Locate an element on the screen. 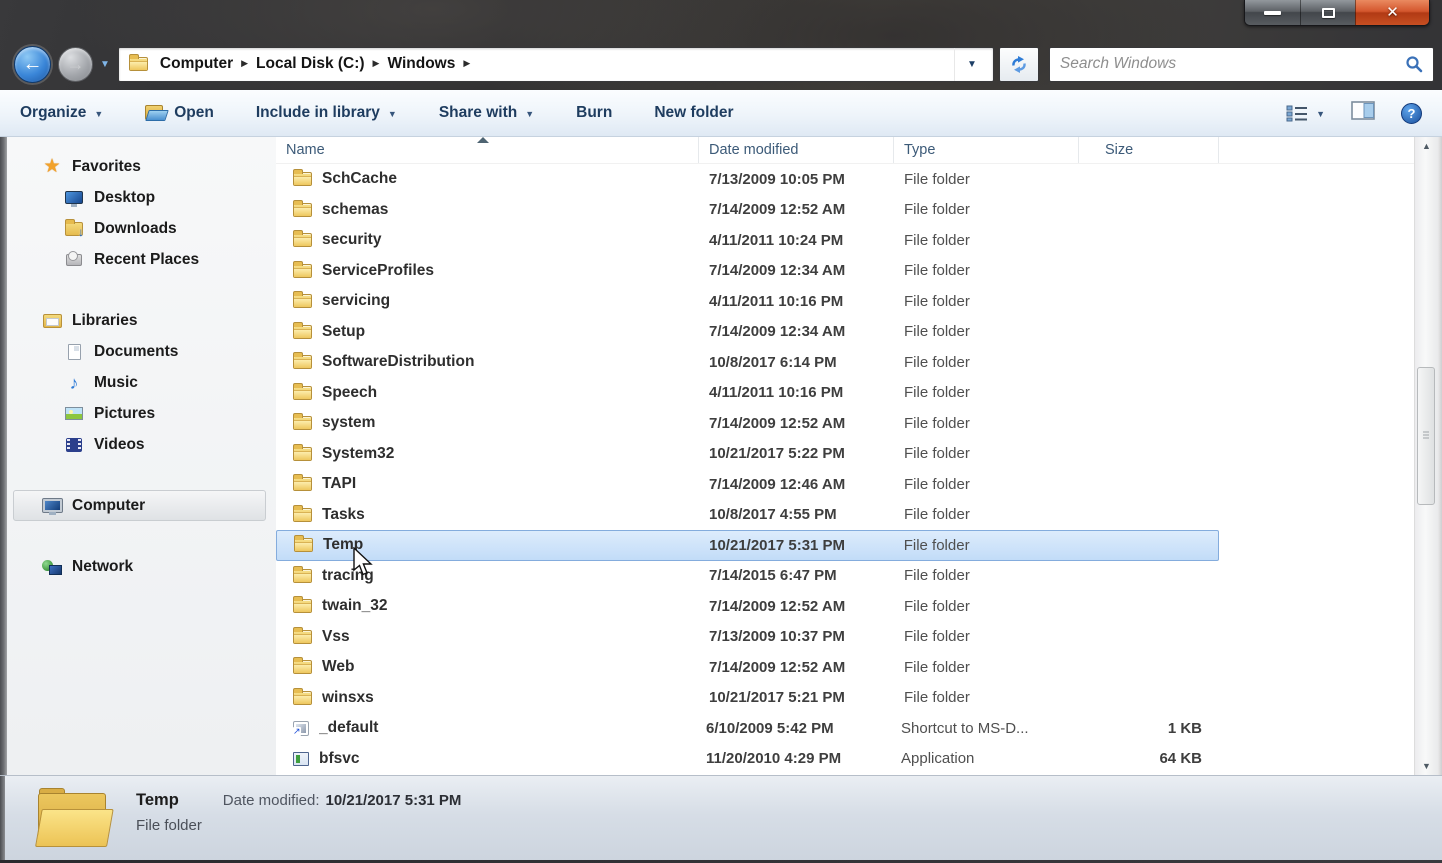 The width and height of the screenshot is (1442, 863). scroll-up-button: ▲ is located at coordinates (1426, 146).